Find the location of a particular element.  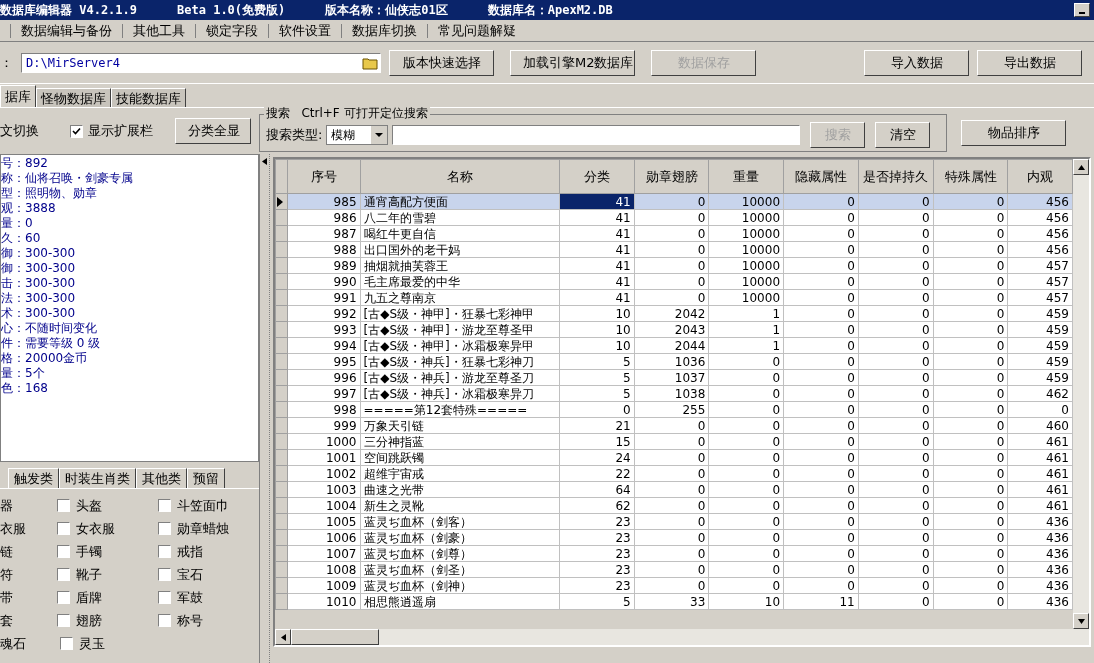

scroll-left-icon is located at coordinates (283, 637).